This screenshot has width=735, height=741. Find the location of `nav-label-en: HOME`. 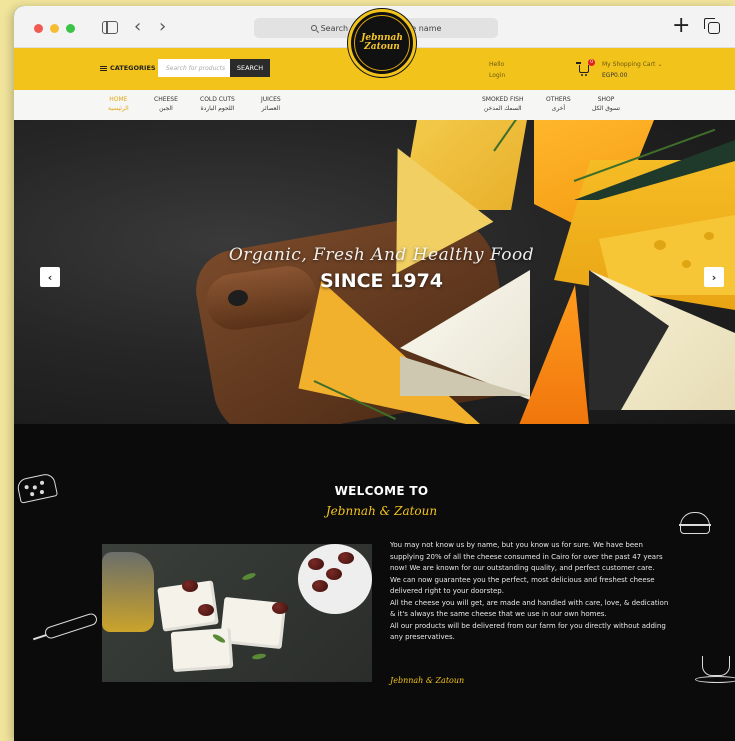

nav-label-en: HOME is located at coordinates (118, 99).